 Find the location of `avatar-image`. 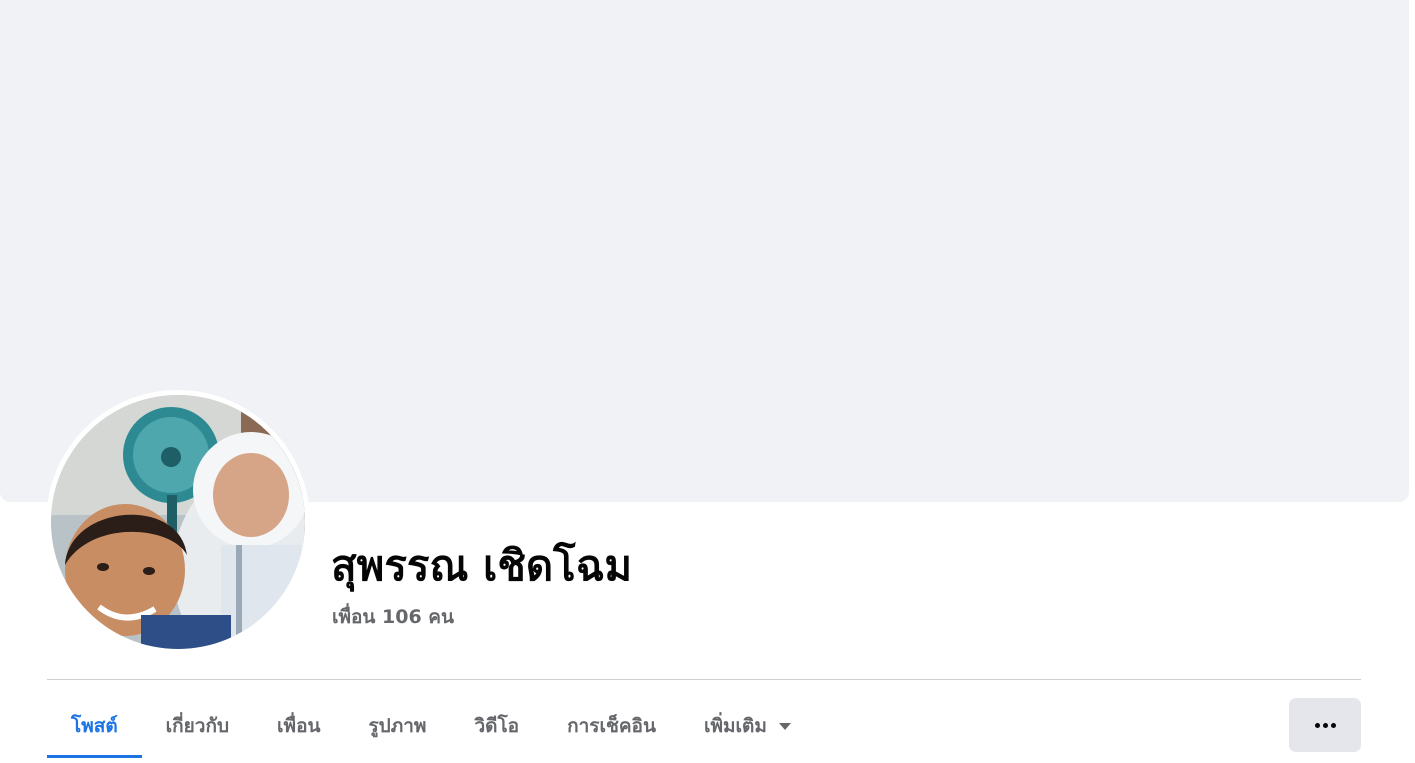

avatar-image is located at coordinates (178, 522).